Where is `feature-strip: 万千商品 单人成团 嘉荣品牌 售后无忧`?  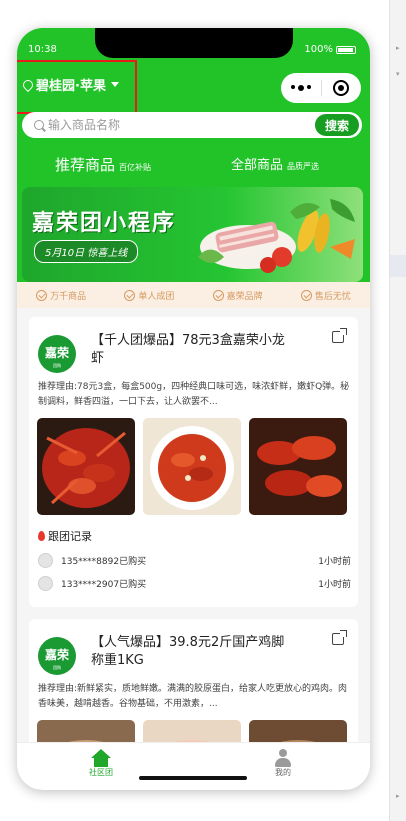
feature-strip: 万千商品 单人成团 嘉荣品牌 售后无忧 is located at coordinates (193, 295).